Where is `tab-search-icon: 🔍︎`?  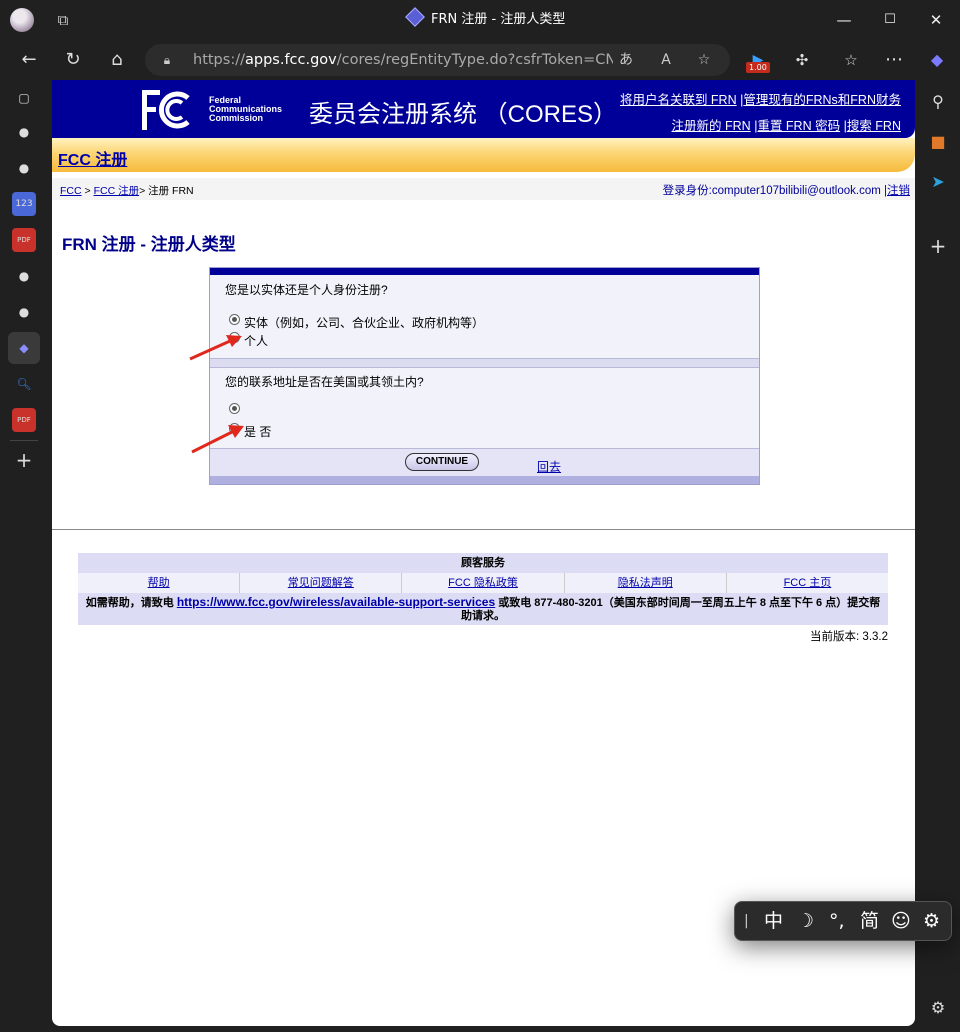
tab-search-icon: 🔍︎ is located at coordinates (24, 384).